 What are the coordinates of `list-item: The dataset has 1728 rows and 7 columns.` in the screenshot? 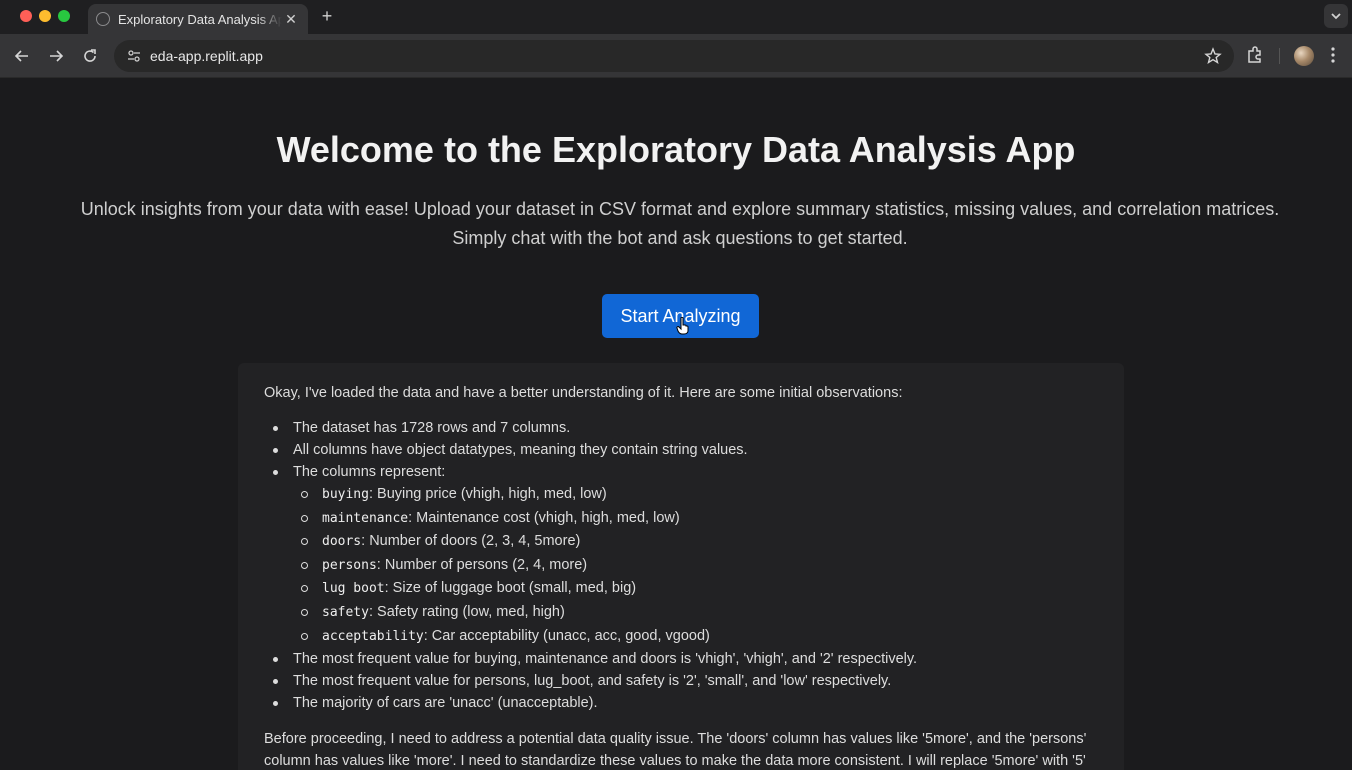 It's located at (681, 428).